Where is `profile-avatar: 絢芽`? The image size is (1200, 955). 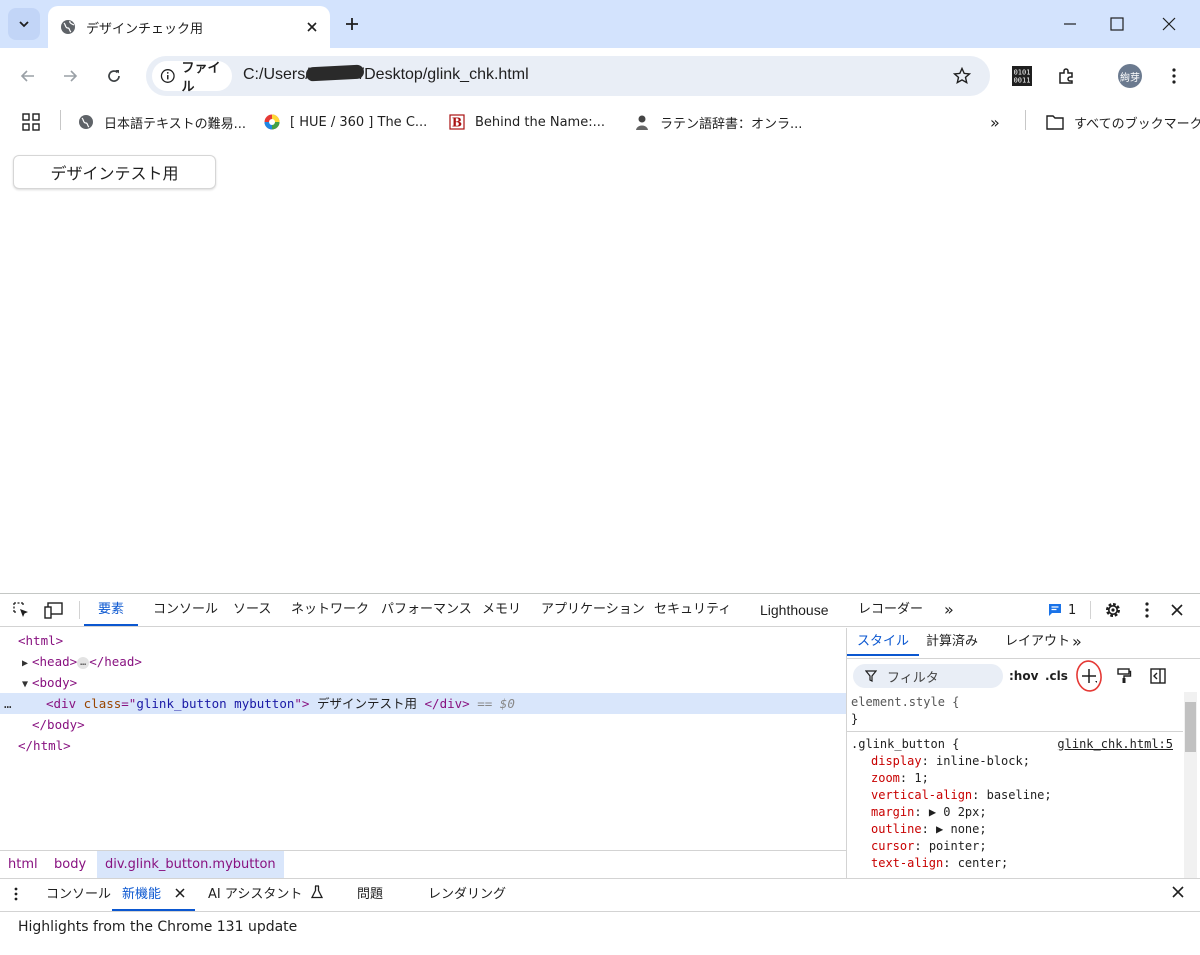 profile-avatar: 絢芽 is located at coordinates (1130, 76).